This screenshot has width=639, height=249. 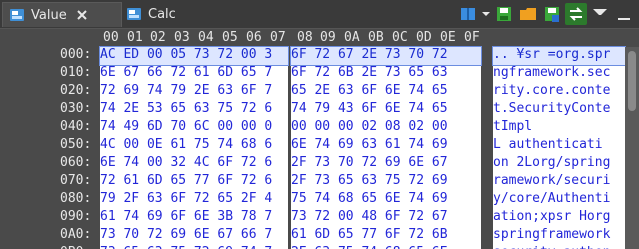 I want to click on folder-icon, so click(x=528, y=14).